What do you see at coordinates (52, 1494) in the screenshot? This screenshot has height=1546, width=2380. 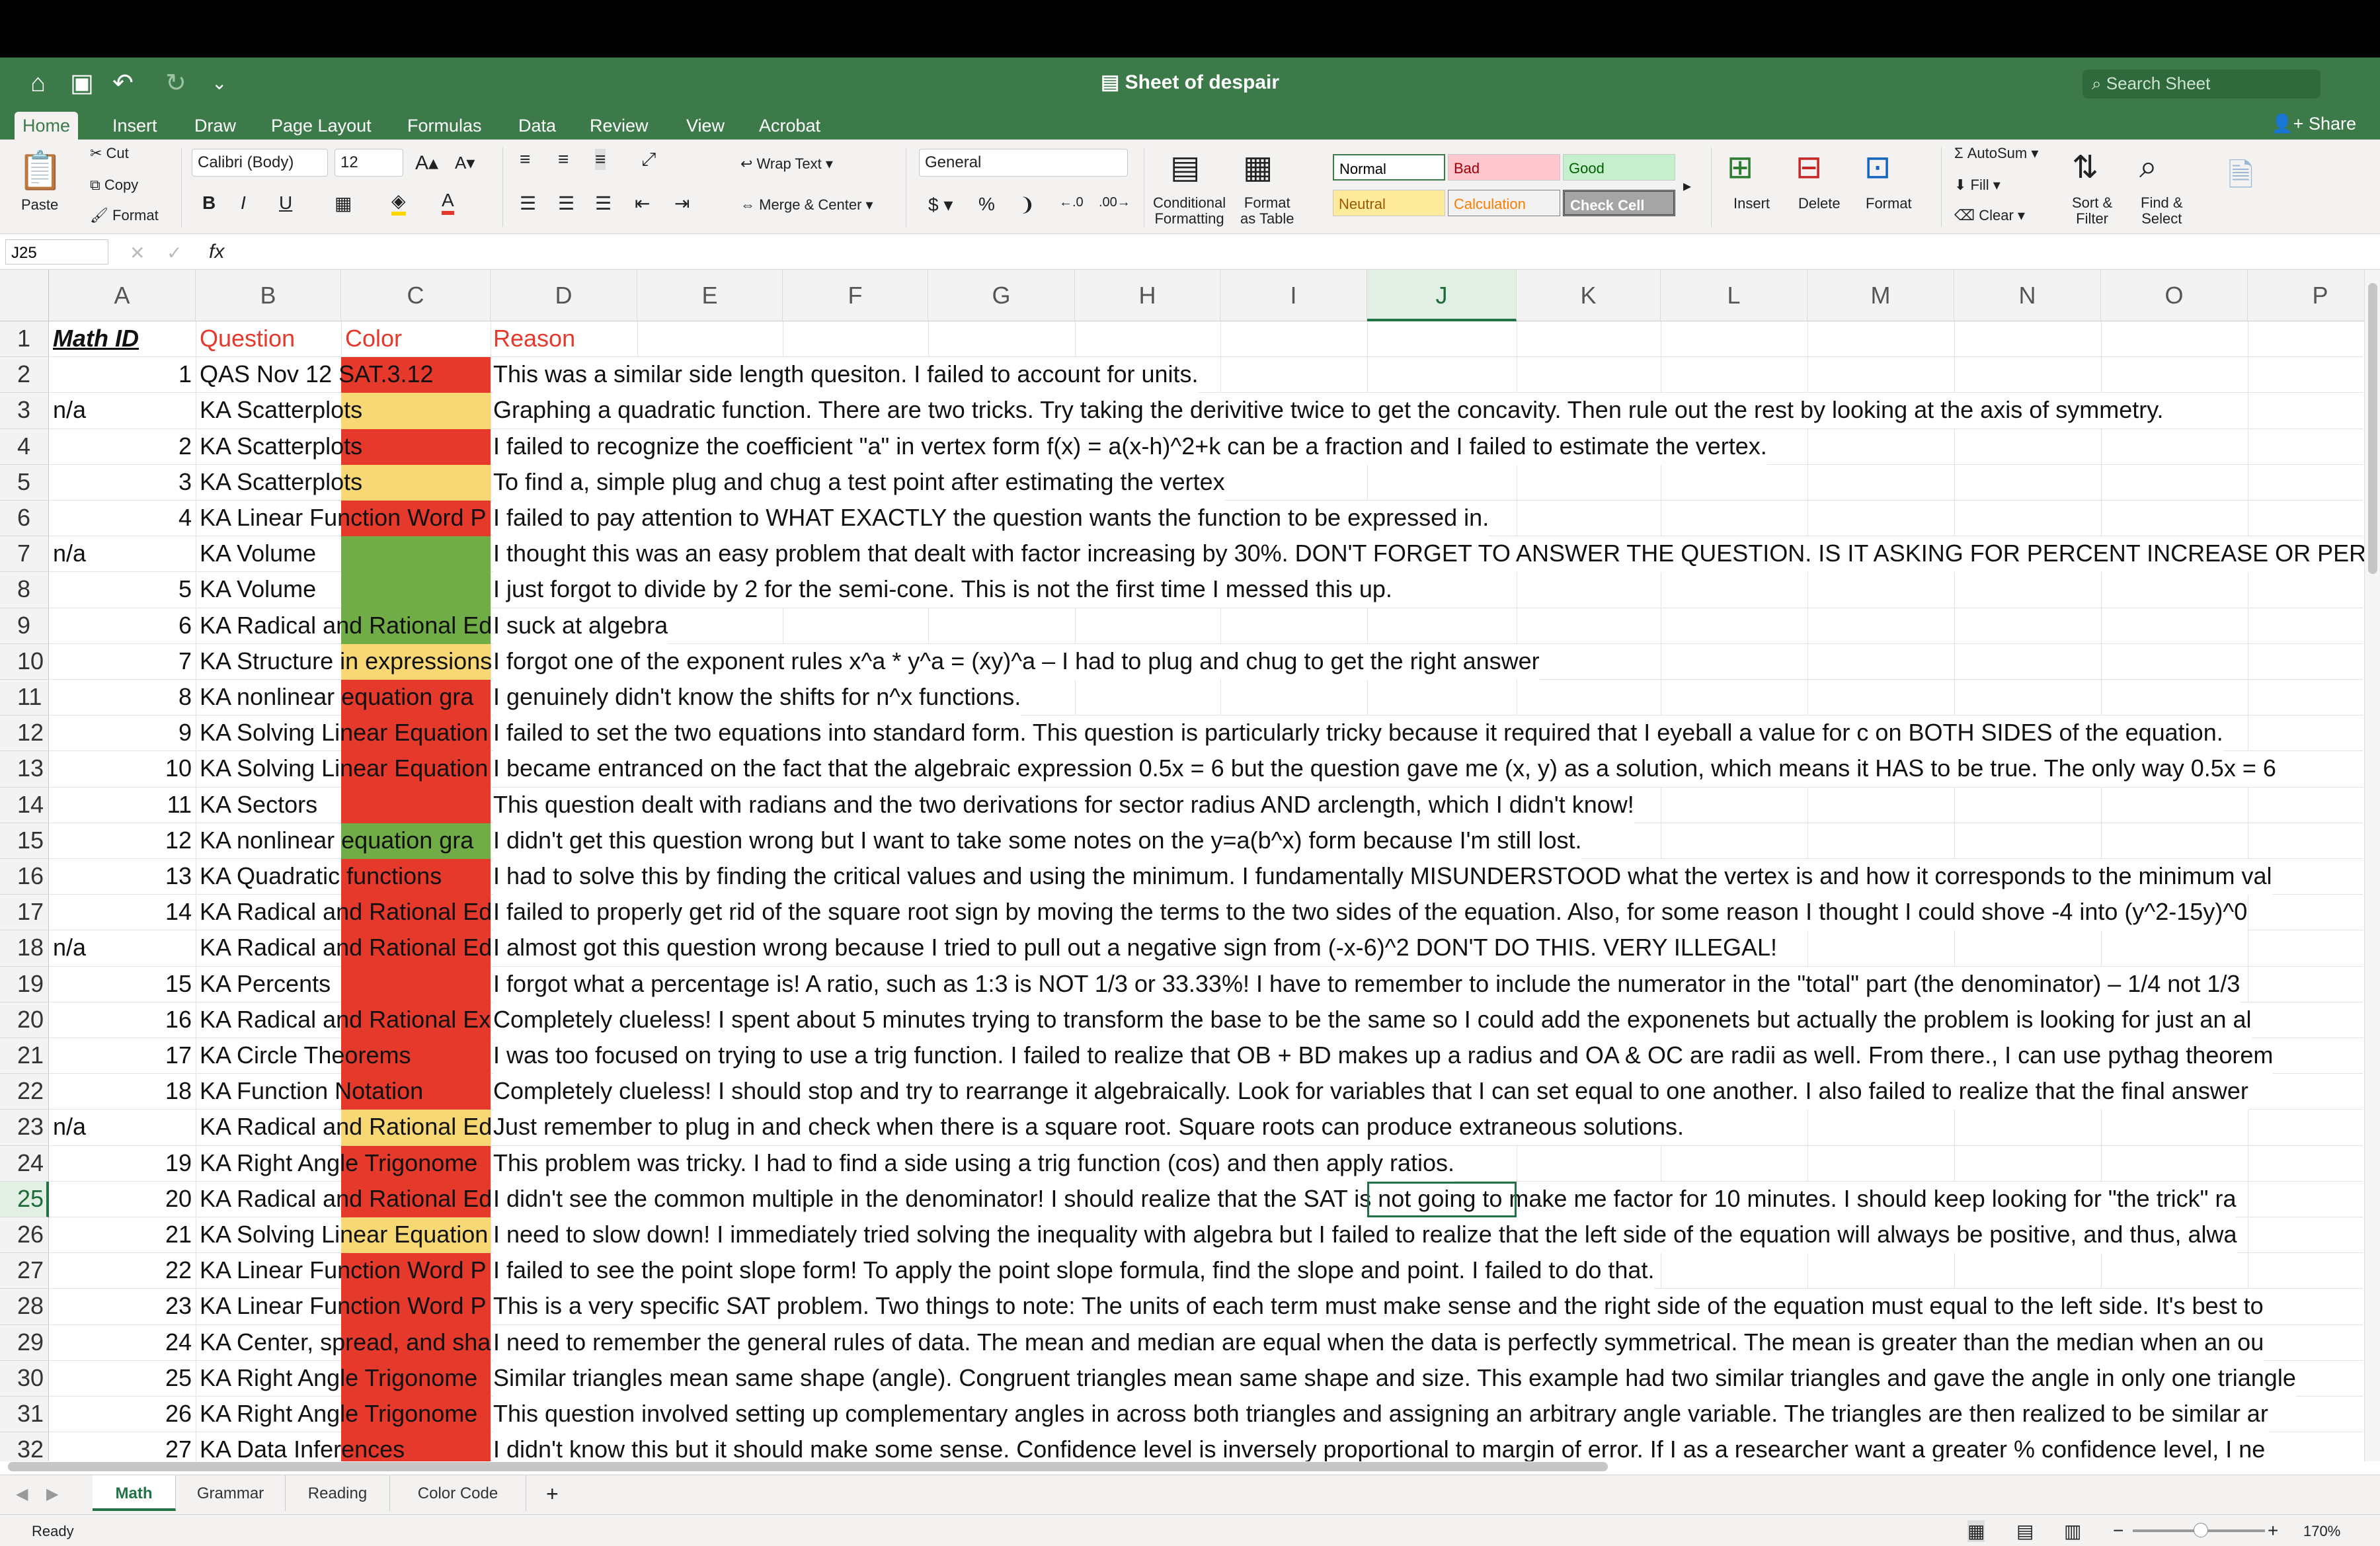 I see `next-sheet-icon: ▶` at bounding box center [52, 1494].